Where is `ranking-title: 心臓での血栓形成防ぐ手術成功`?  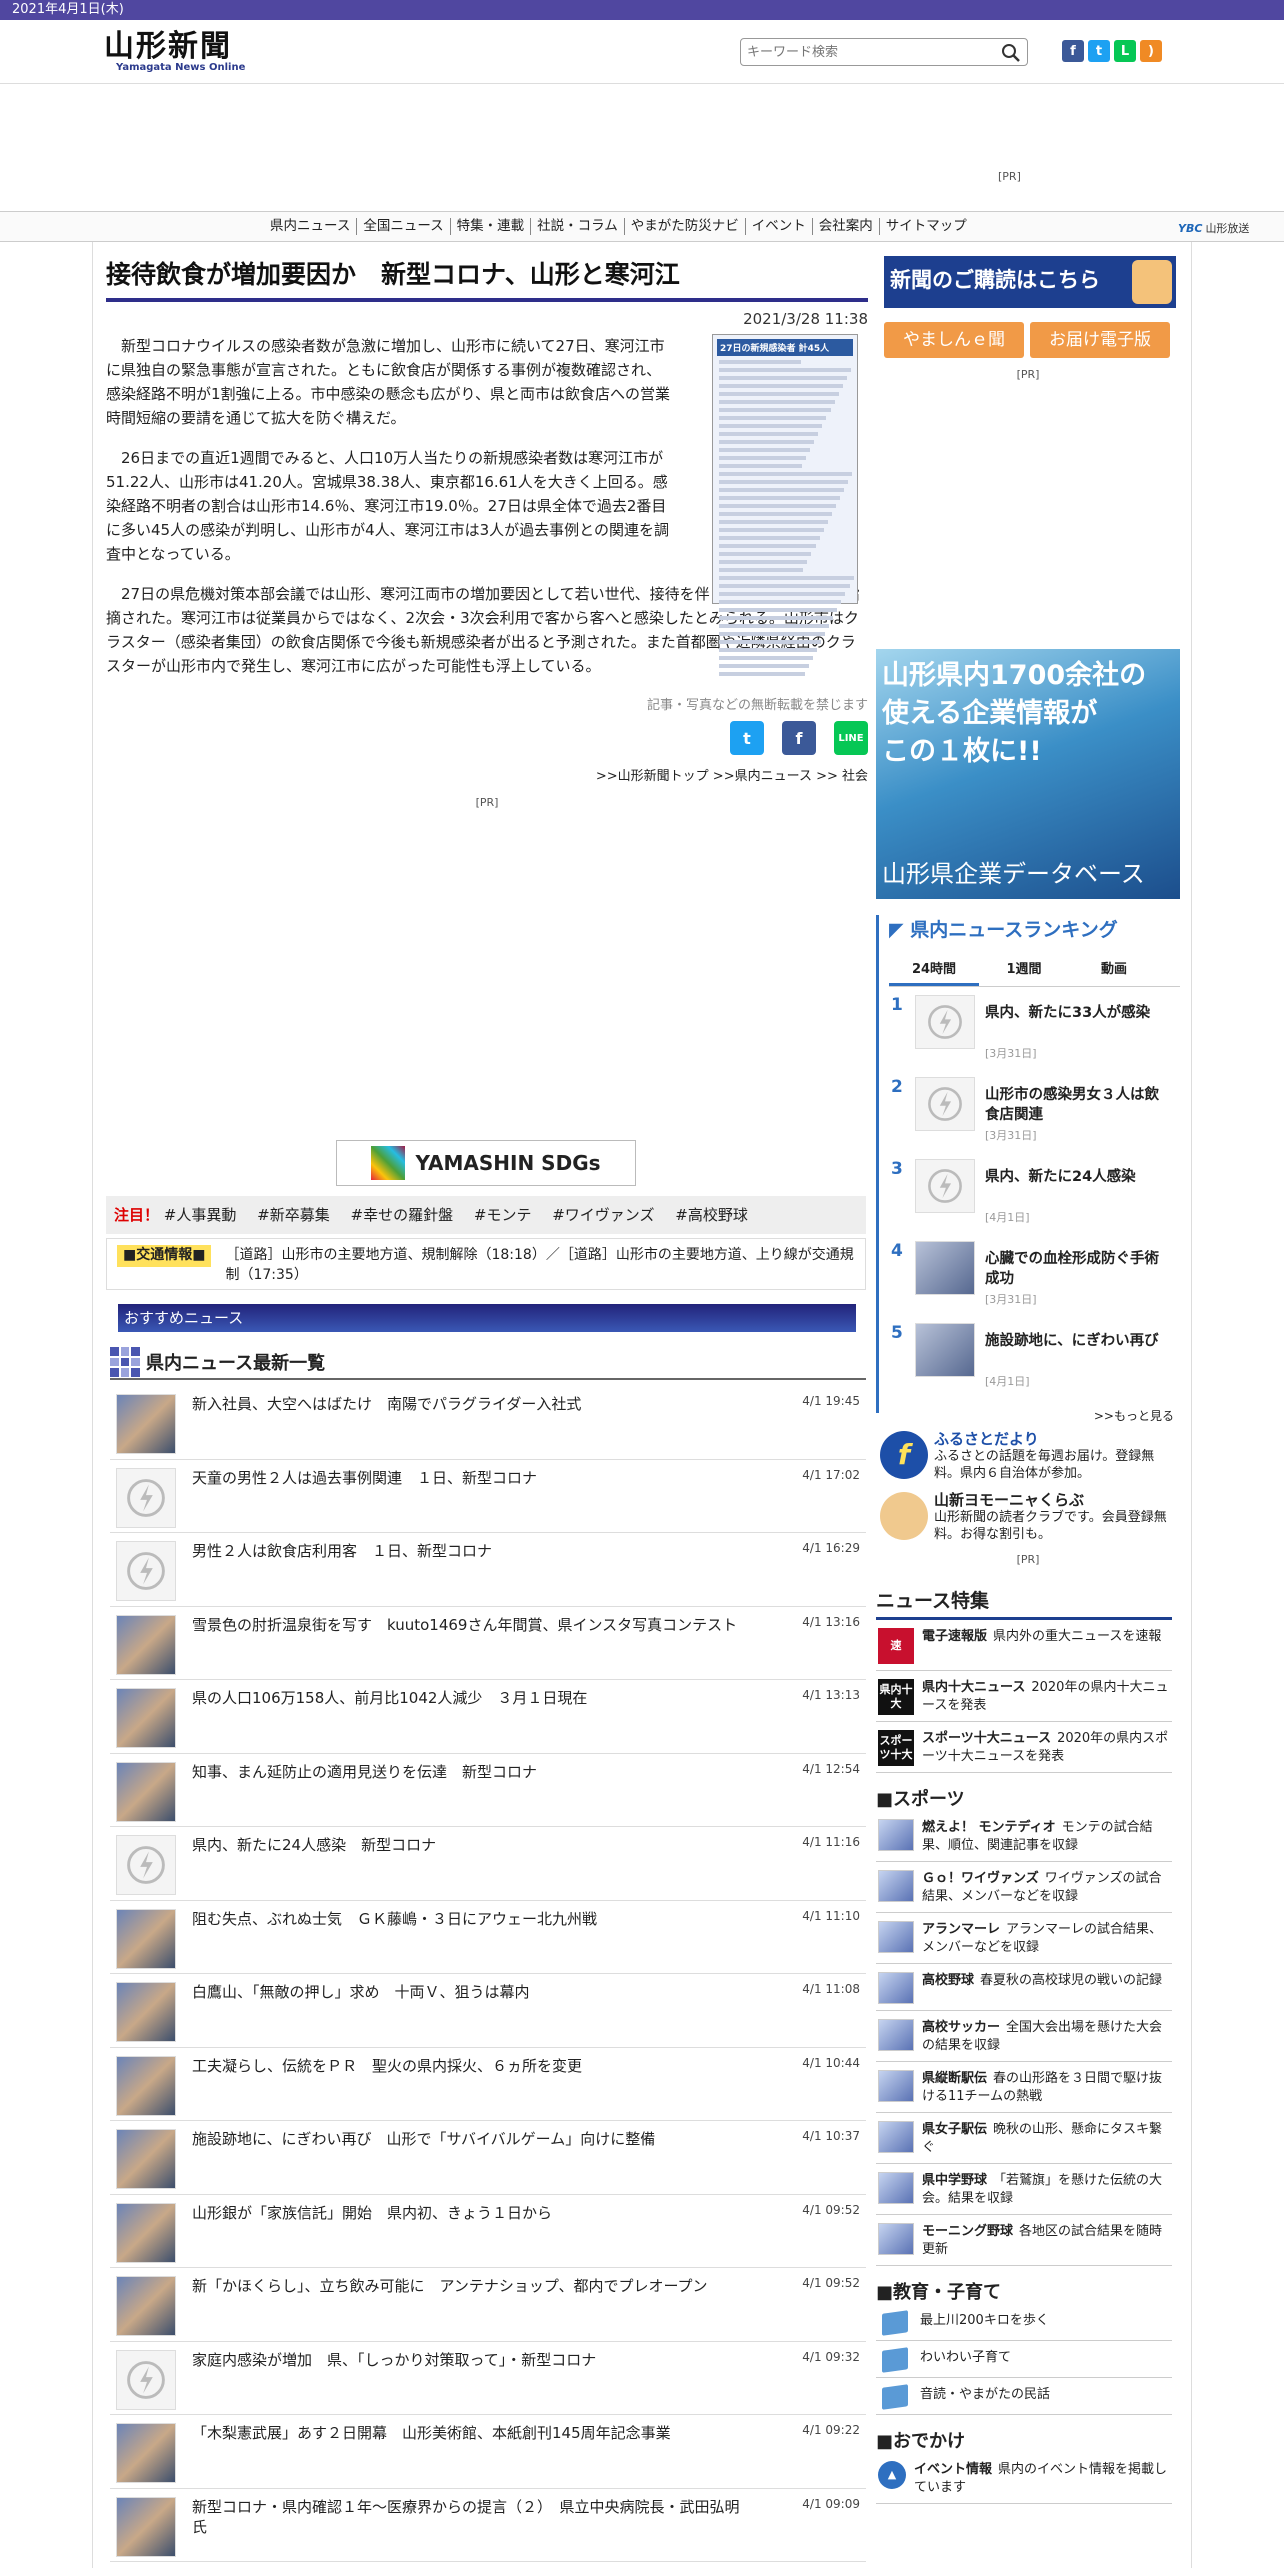
ranking-title: 心臓での血栓形成防ぐ手術成功 is located at coordinates (1078, 1269).